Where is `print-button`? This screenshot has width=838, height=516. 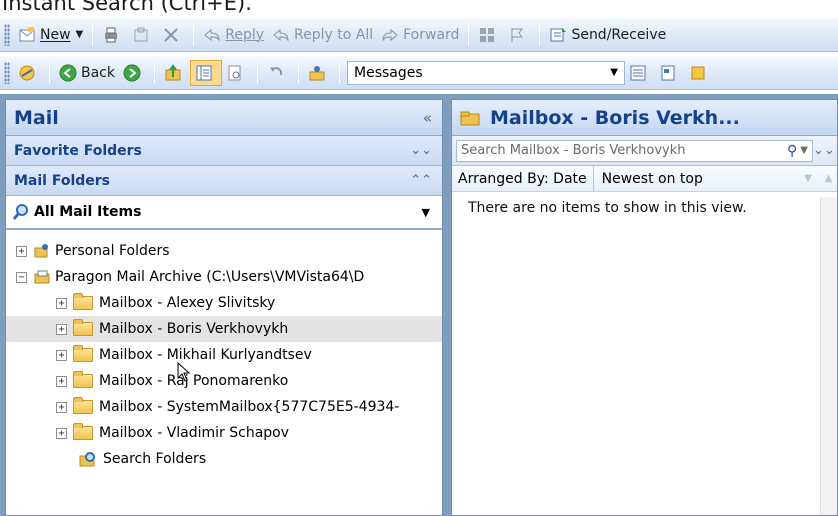 print-button is located at coordinates (113, 35).